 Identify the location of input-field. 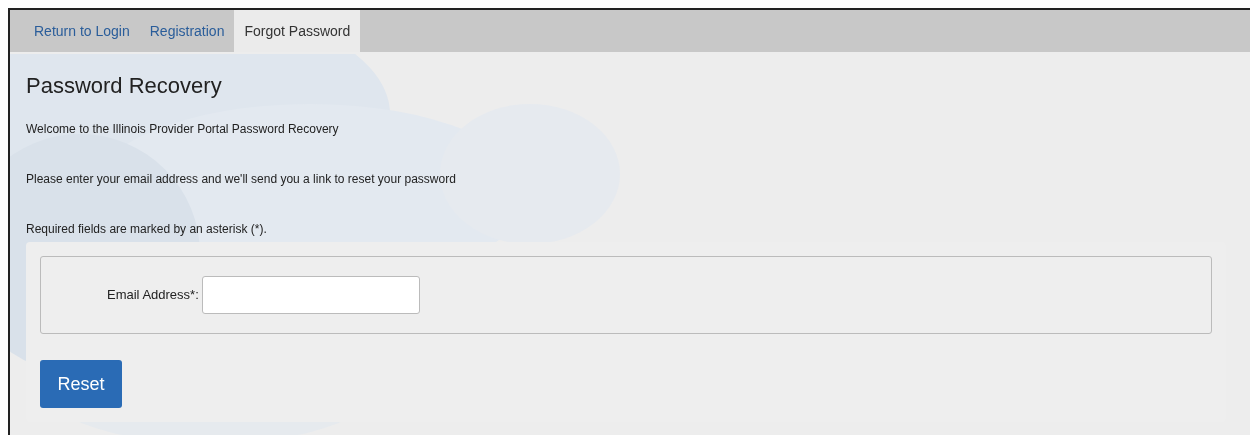
(310, 295).